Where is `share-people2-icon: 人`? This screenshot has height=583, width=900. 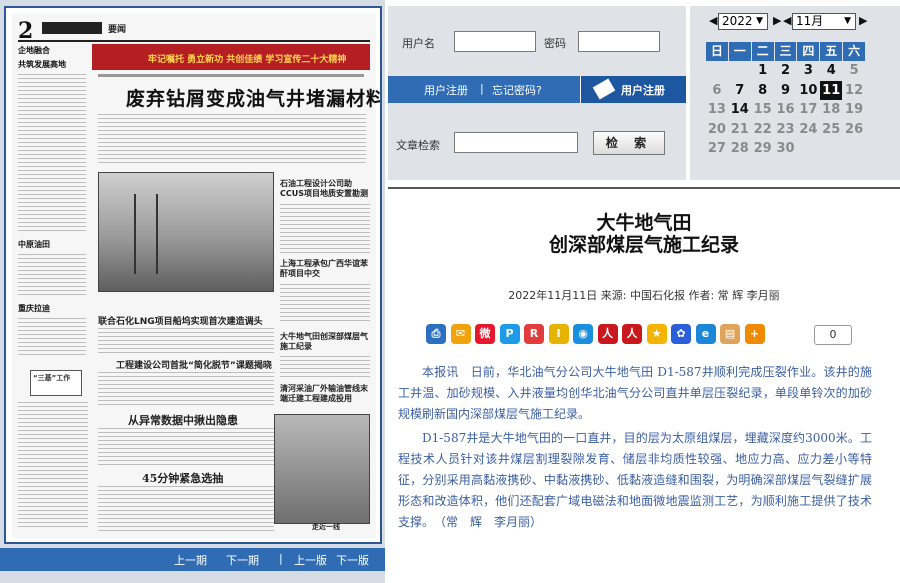
share-people2-icon: 人 is located at coordinates (632, 334).